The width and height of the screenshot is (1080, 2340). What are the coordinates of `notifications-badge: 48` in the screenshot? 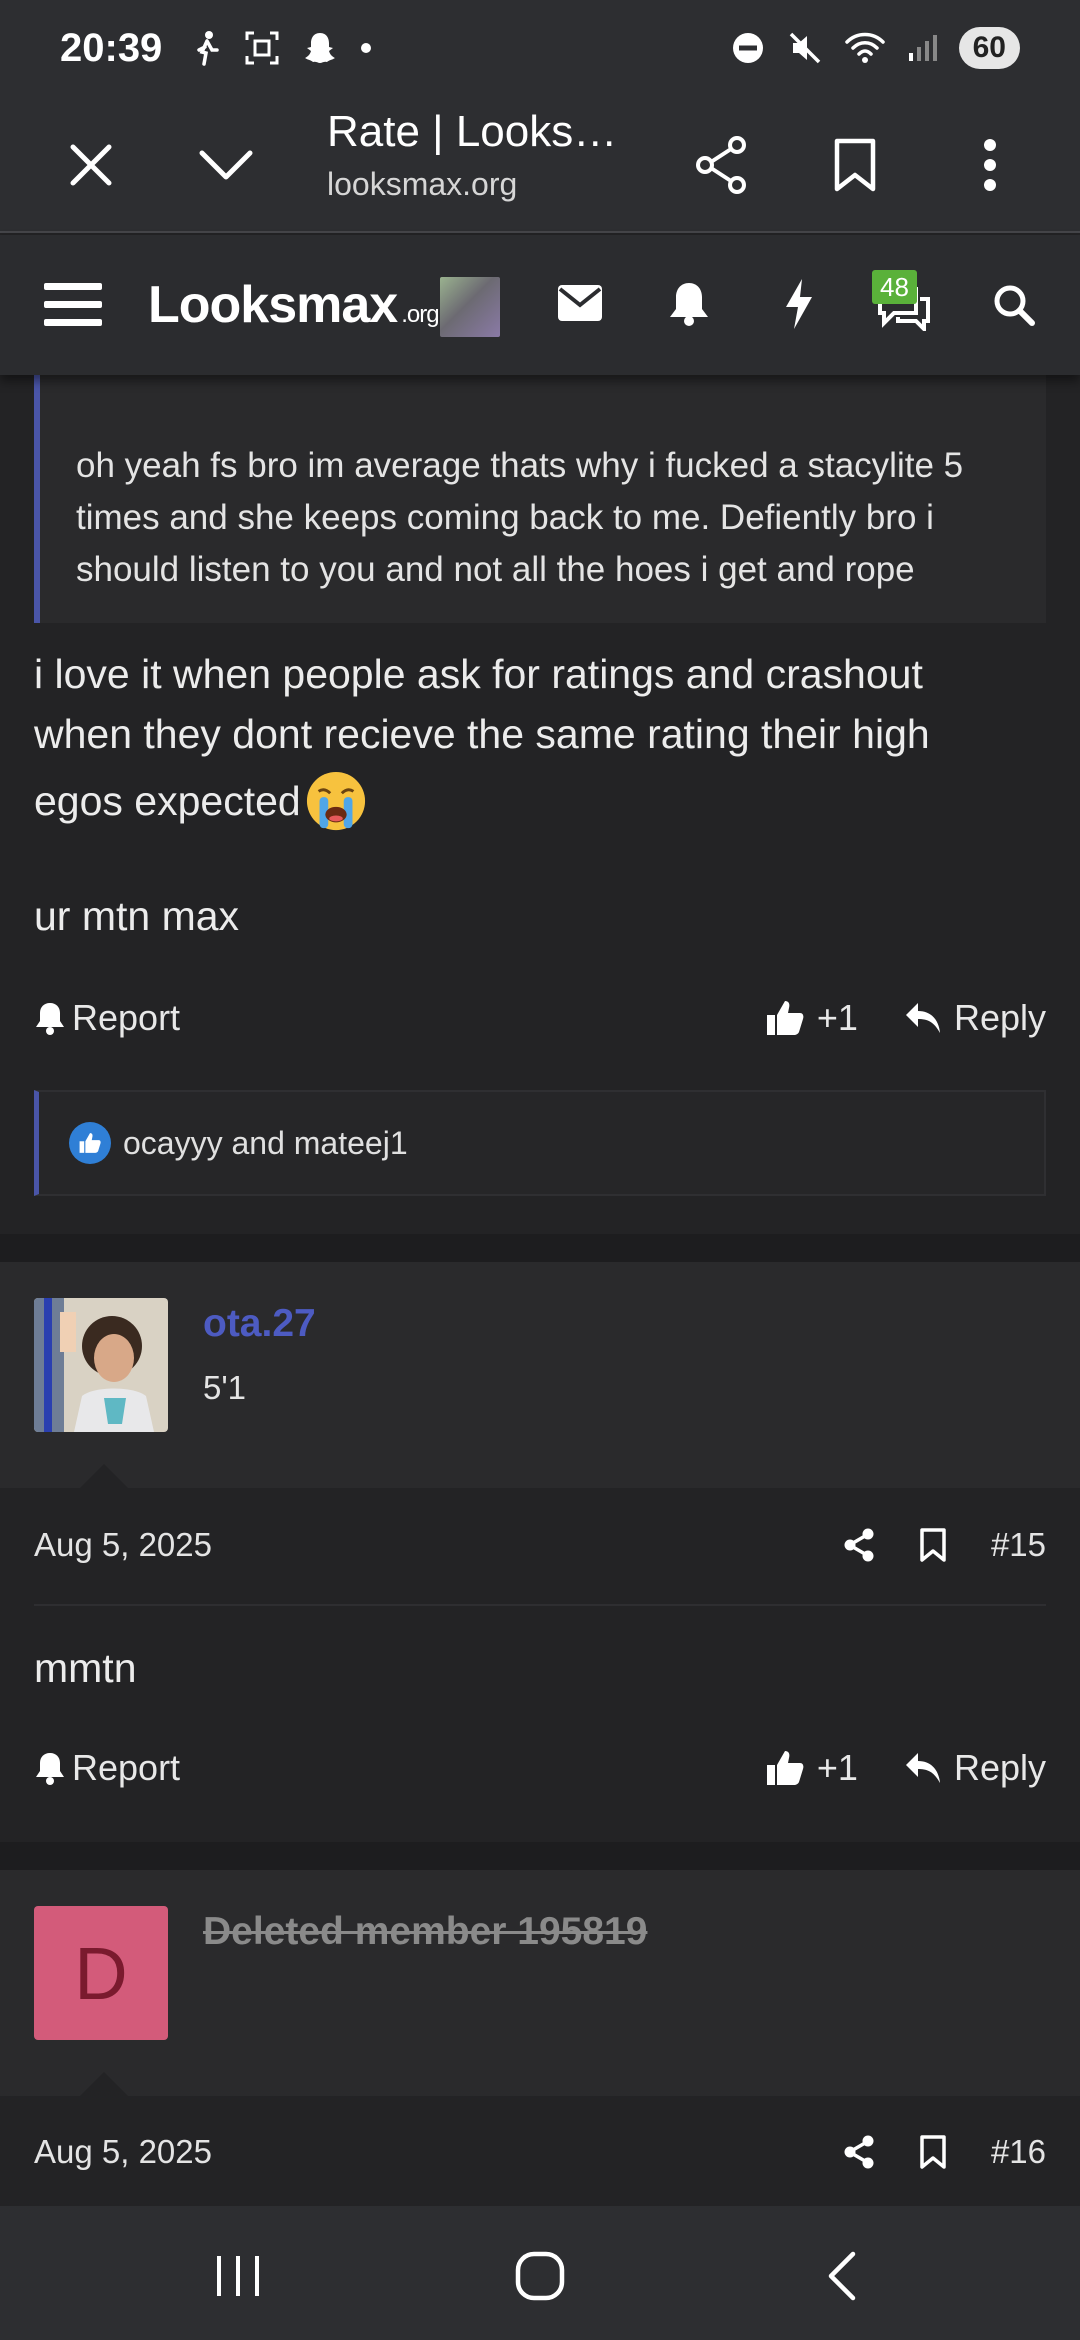 It's located at (894, 287).